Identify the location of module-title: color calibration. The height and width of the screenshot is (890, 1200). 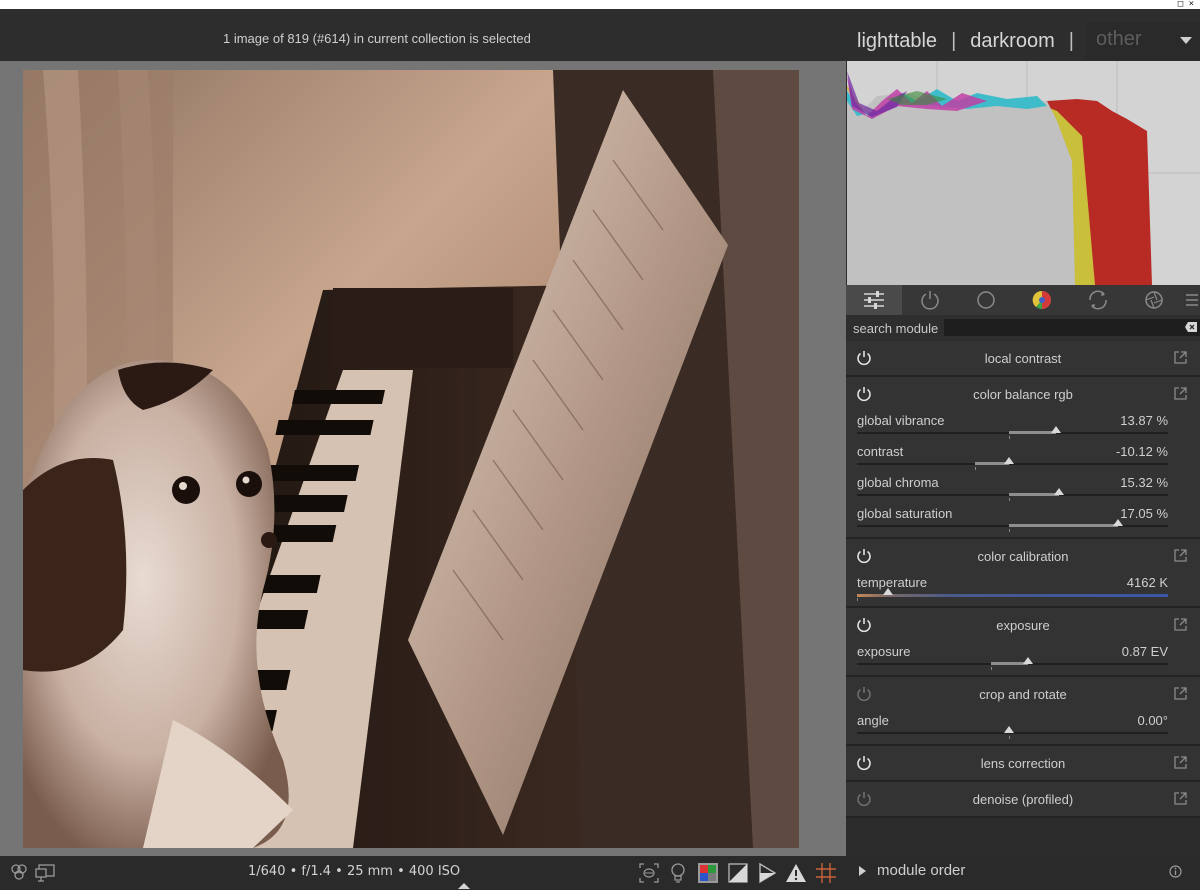
(1023, 556).